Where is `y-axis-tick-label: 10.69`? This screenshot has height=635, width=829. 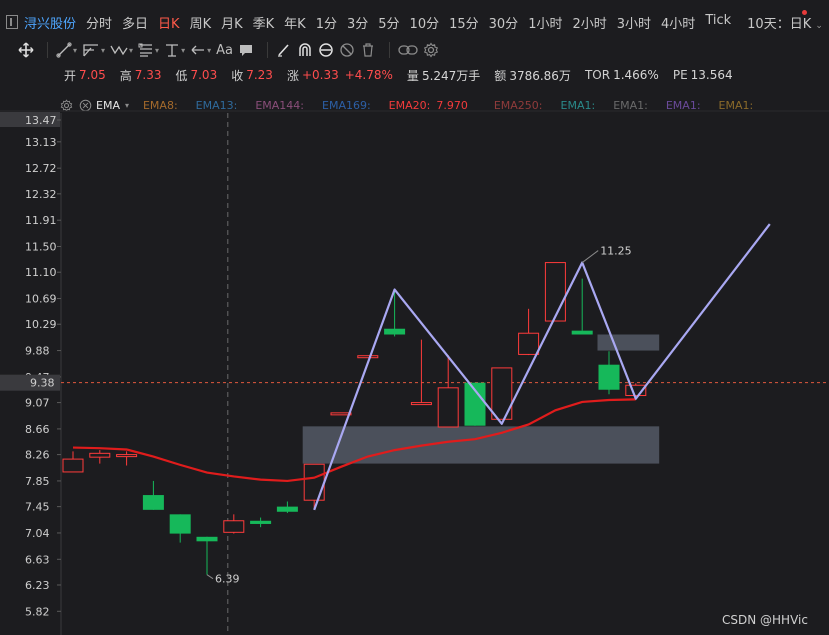 y-axis-tick-label: 10.69 is located at coordinates (41, 299).